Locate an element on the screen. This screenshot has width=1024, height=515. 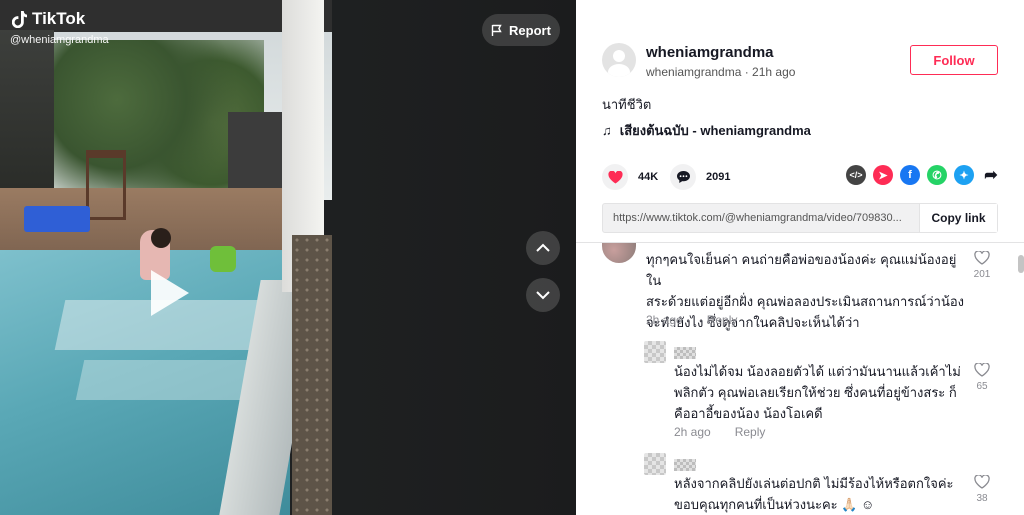
tiktok-logo: TikTok is located at coordinates (48, 19).